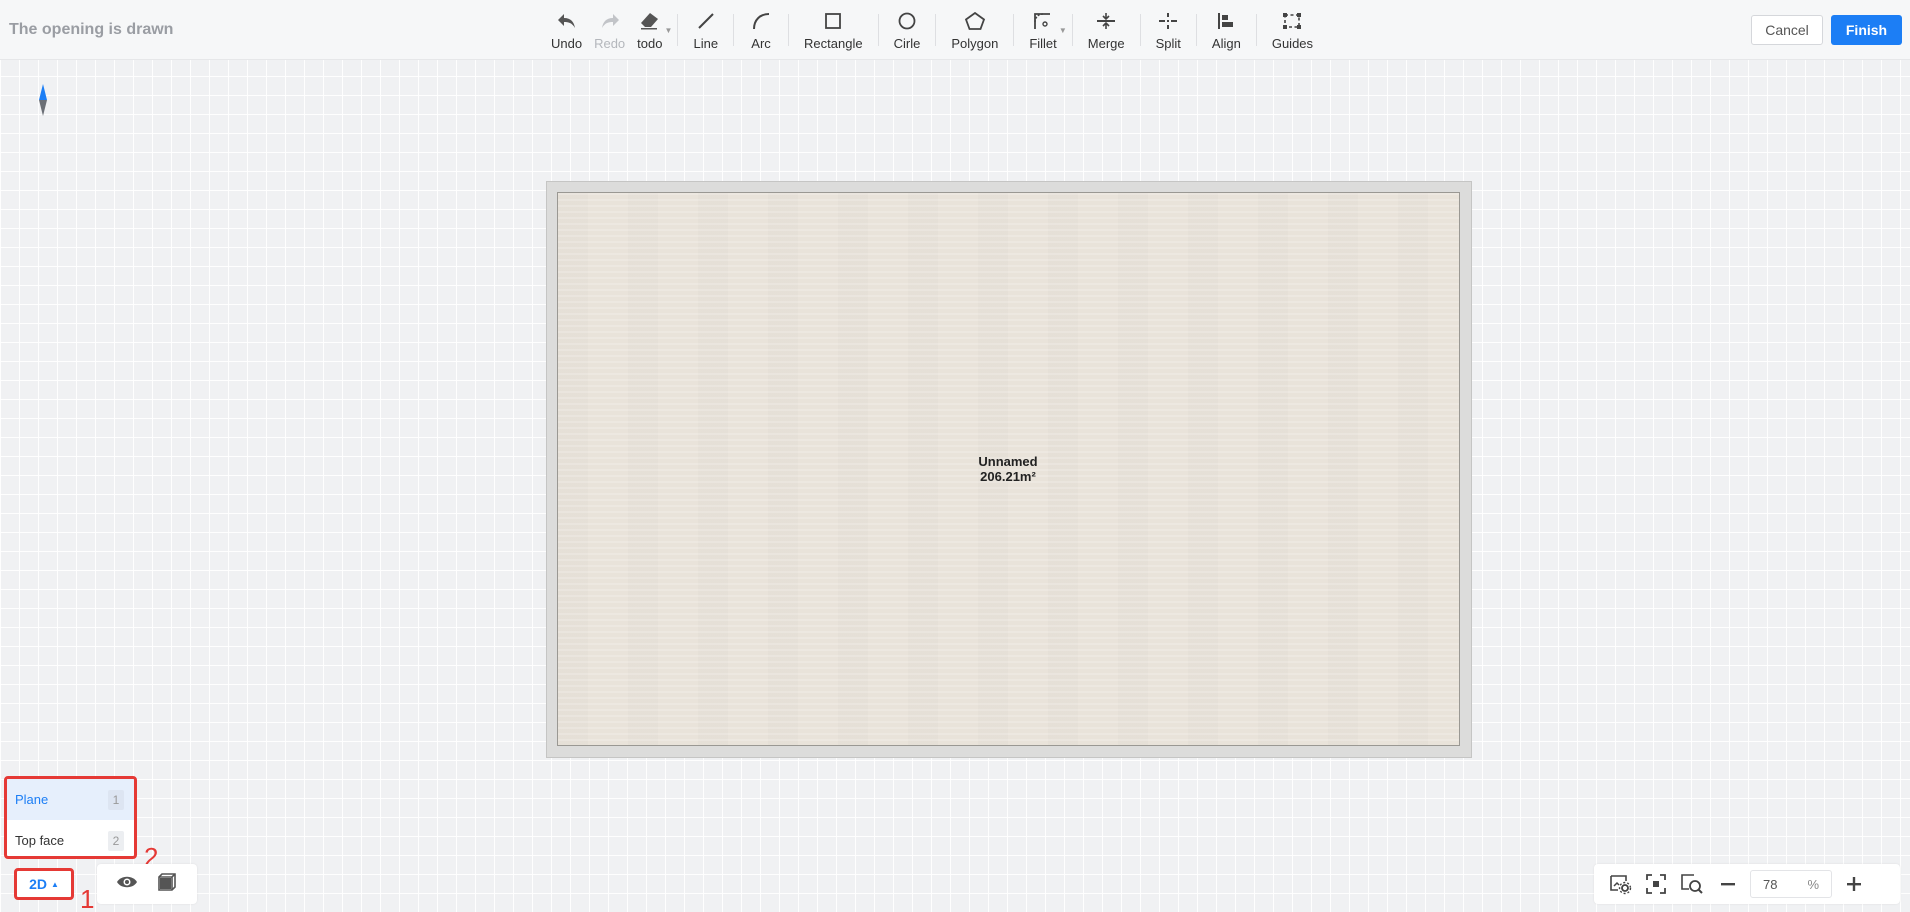  Describe the element at coordinates (1854, 884) in the screenshot. I see `zoom-in-button` at that location.